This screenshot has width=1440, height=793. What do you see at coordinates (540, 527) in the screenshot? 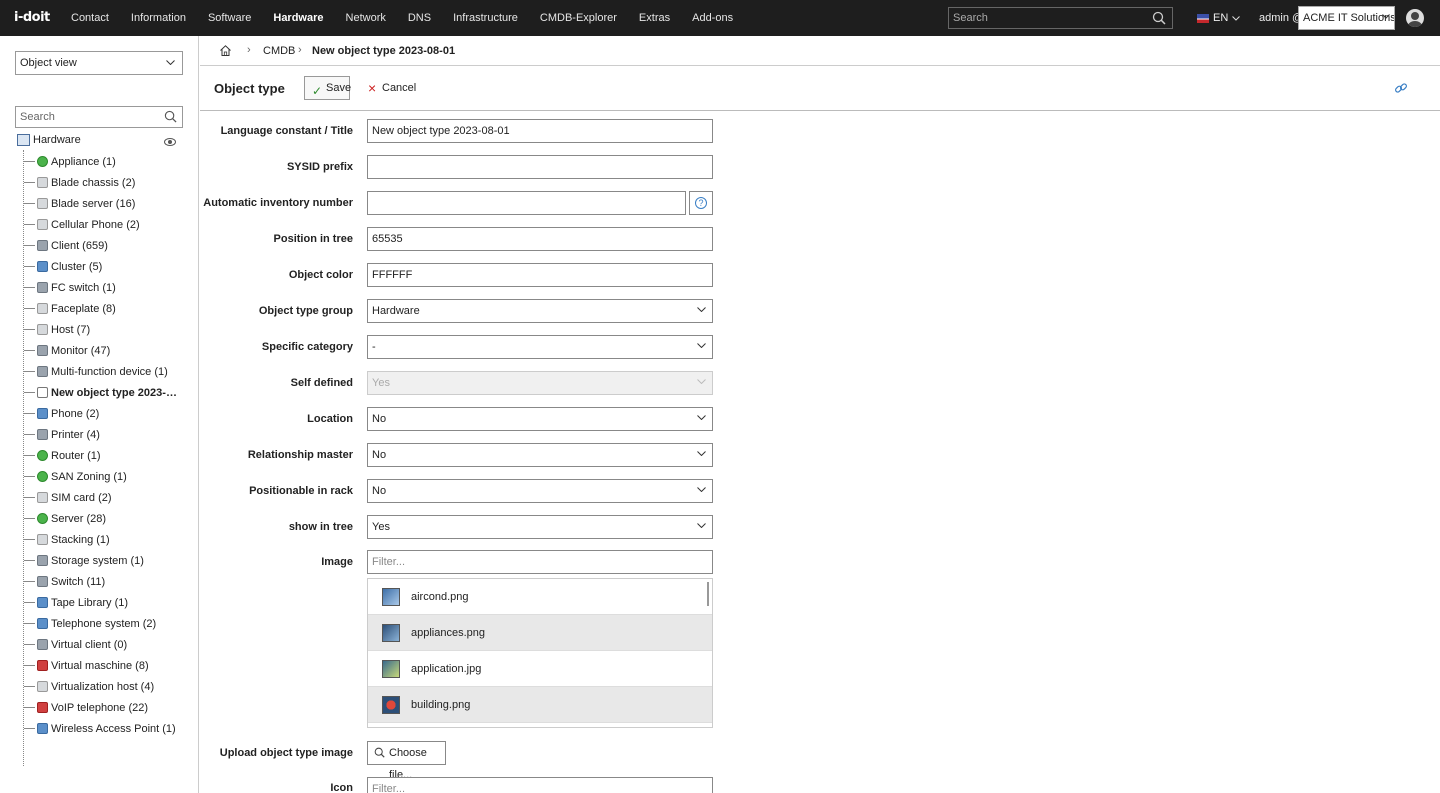
I see `show-in-tree-select: Yes` at bounding box center [540, 527].